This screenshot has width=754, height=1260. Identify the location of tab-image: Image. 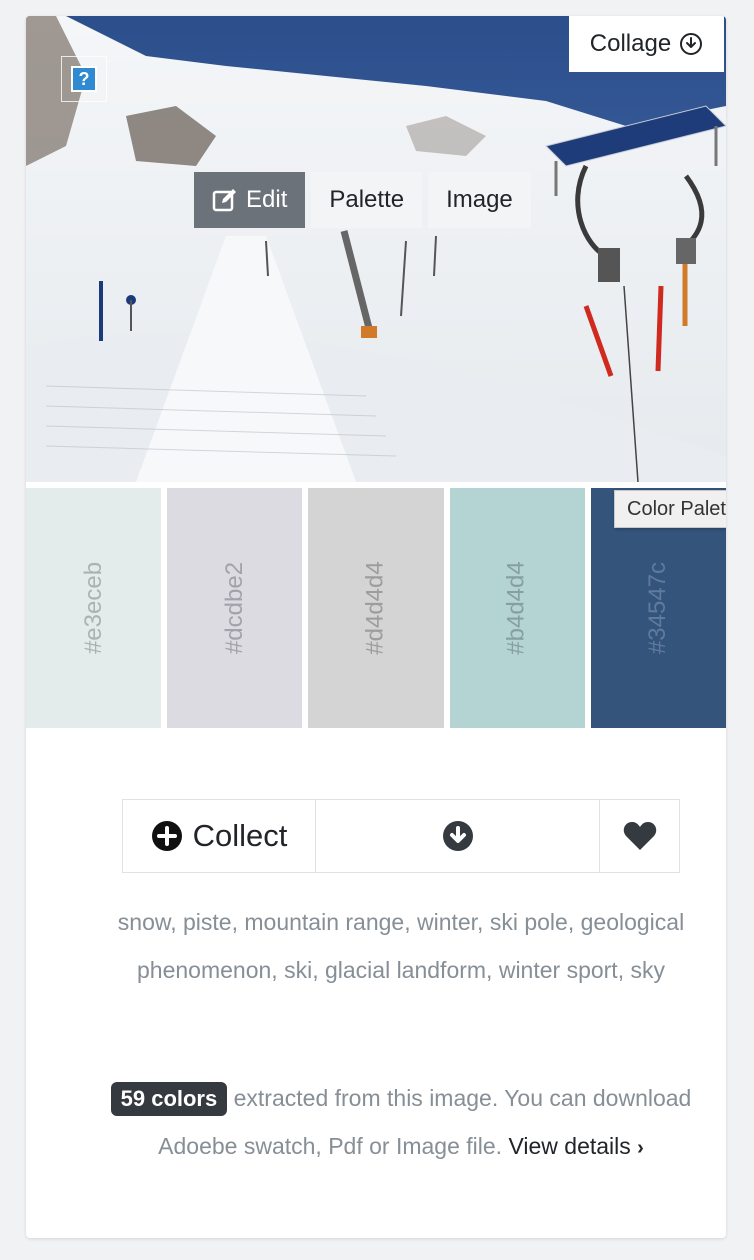
(479, 200).